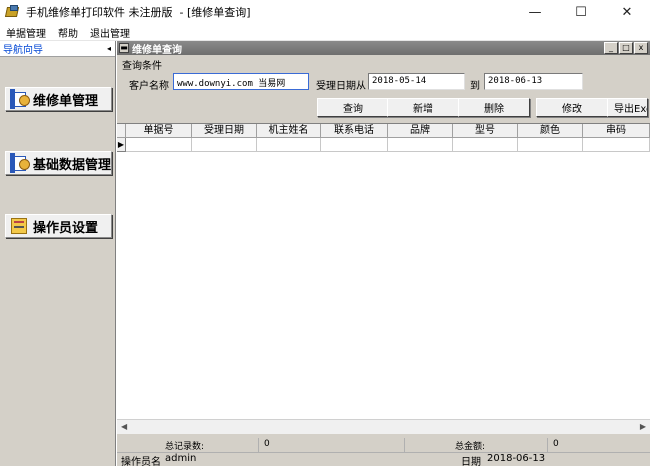 The width and height of the screenshot is (650, 466). I want to click on grid-corner, so click(121, 131).